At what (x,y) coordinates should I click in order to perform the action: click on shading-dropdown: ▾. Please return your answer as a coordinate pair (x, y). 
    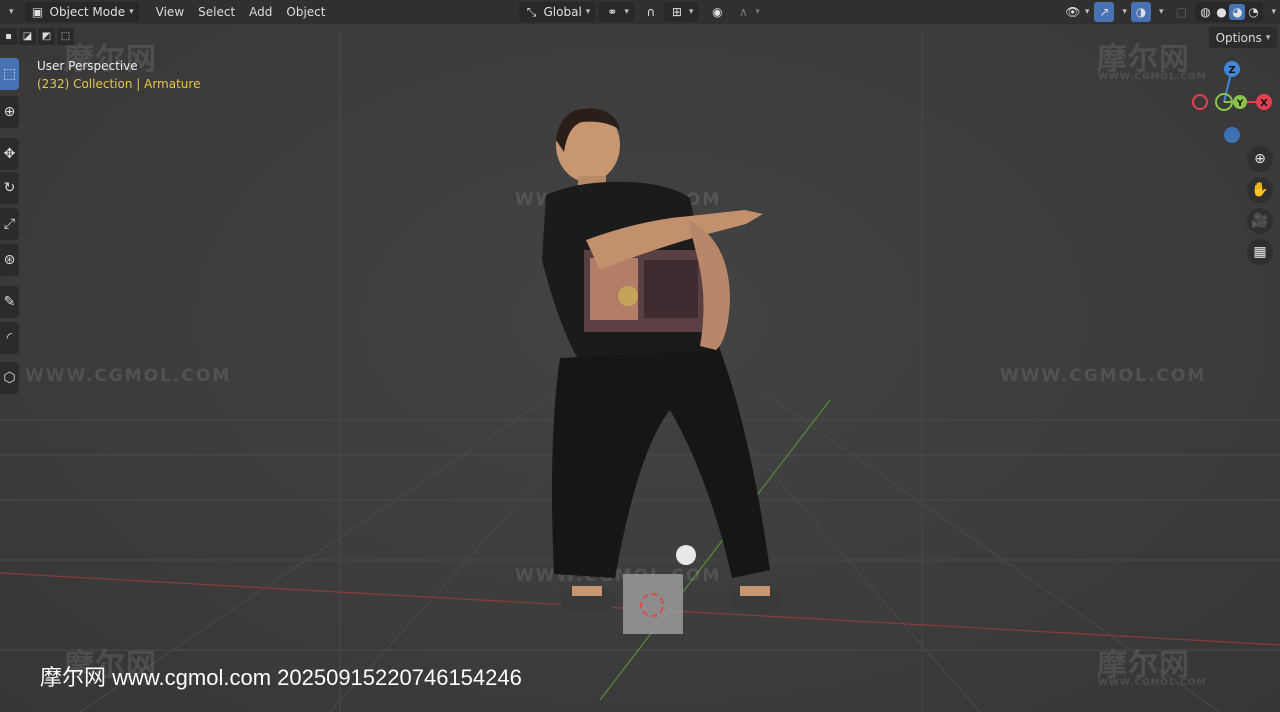
    Looking at the image, I should click on (1271, 12).